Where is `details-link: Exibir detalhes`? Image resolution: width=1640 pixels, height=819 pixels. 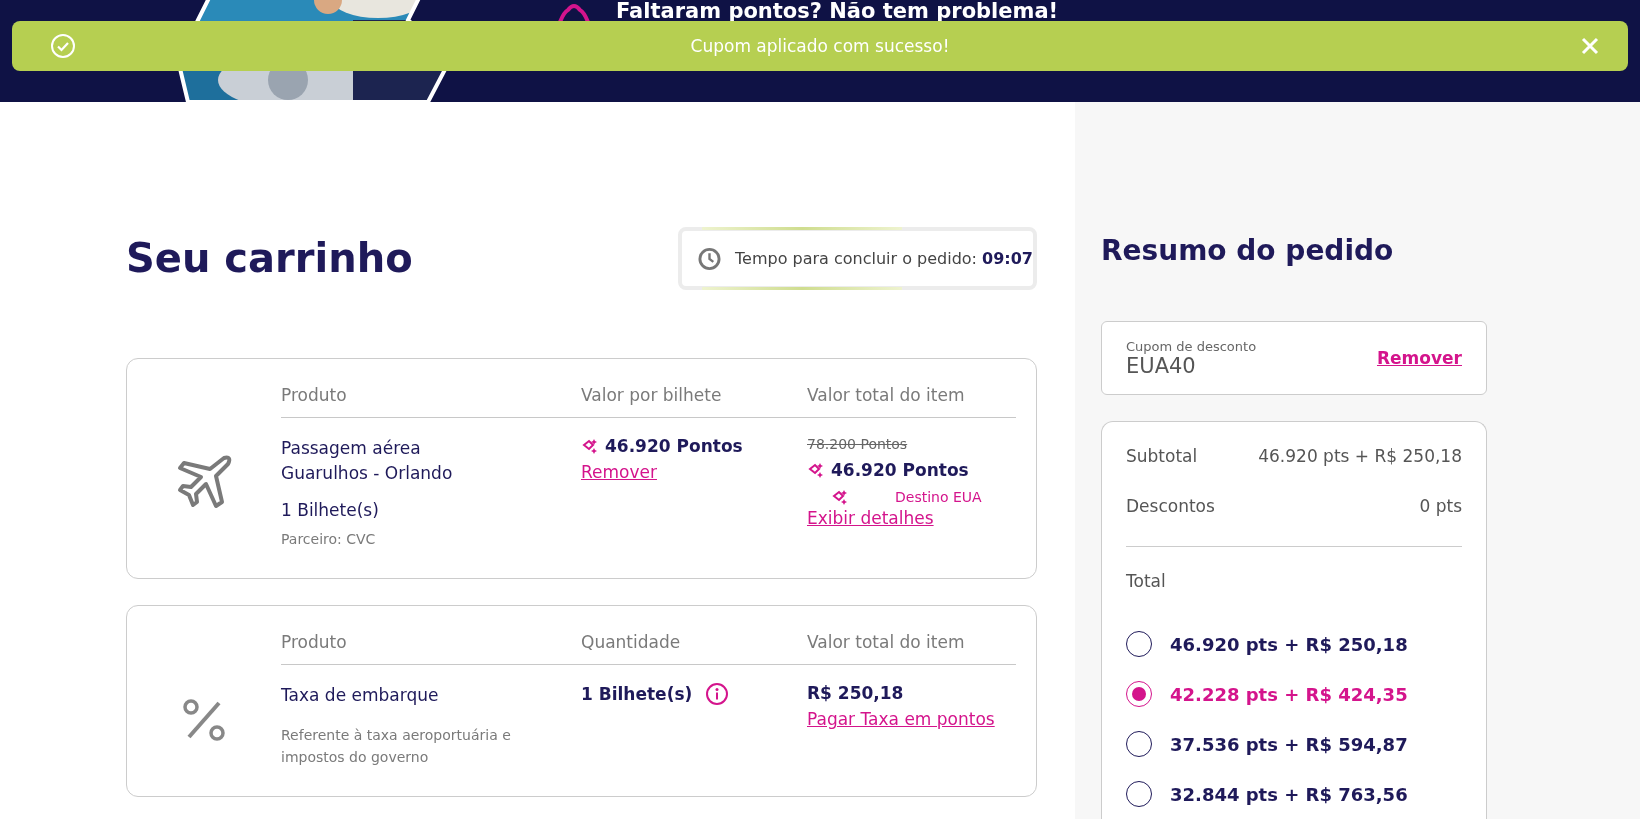
details-link: Exibir detalhes is located at coordinates (870, 518).